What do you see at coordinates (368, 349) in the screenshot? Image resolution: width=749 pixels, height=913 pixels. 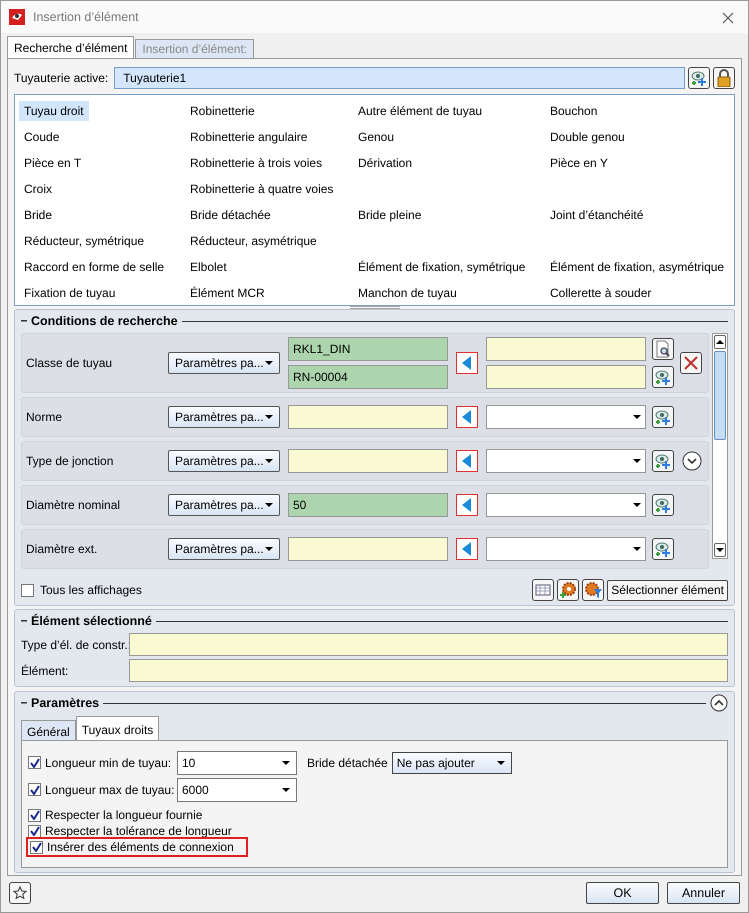 I see `input-field: RKL1_DIN` at bounding box center [368, 349].